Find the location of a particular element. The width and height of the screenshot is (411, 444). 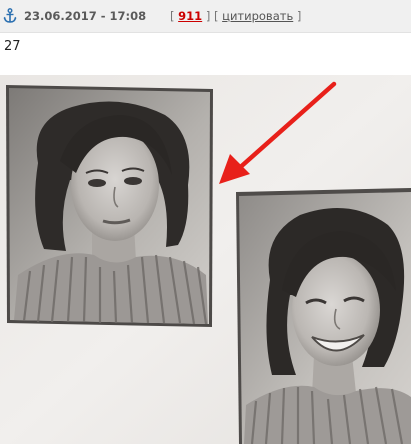

post-actions: [ 911 ] [ цитировать ] is located at coordinates (235, 16).